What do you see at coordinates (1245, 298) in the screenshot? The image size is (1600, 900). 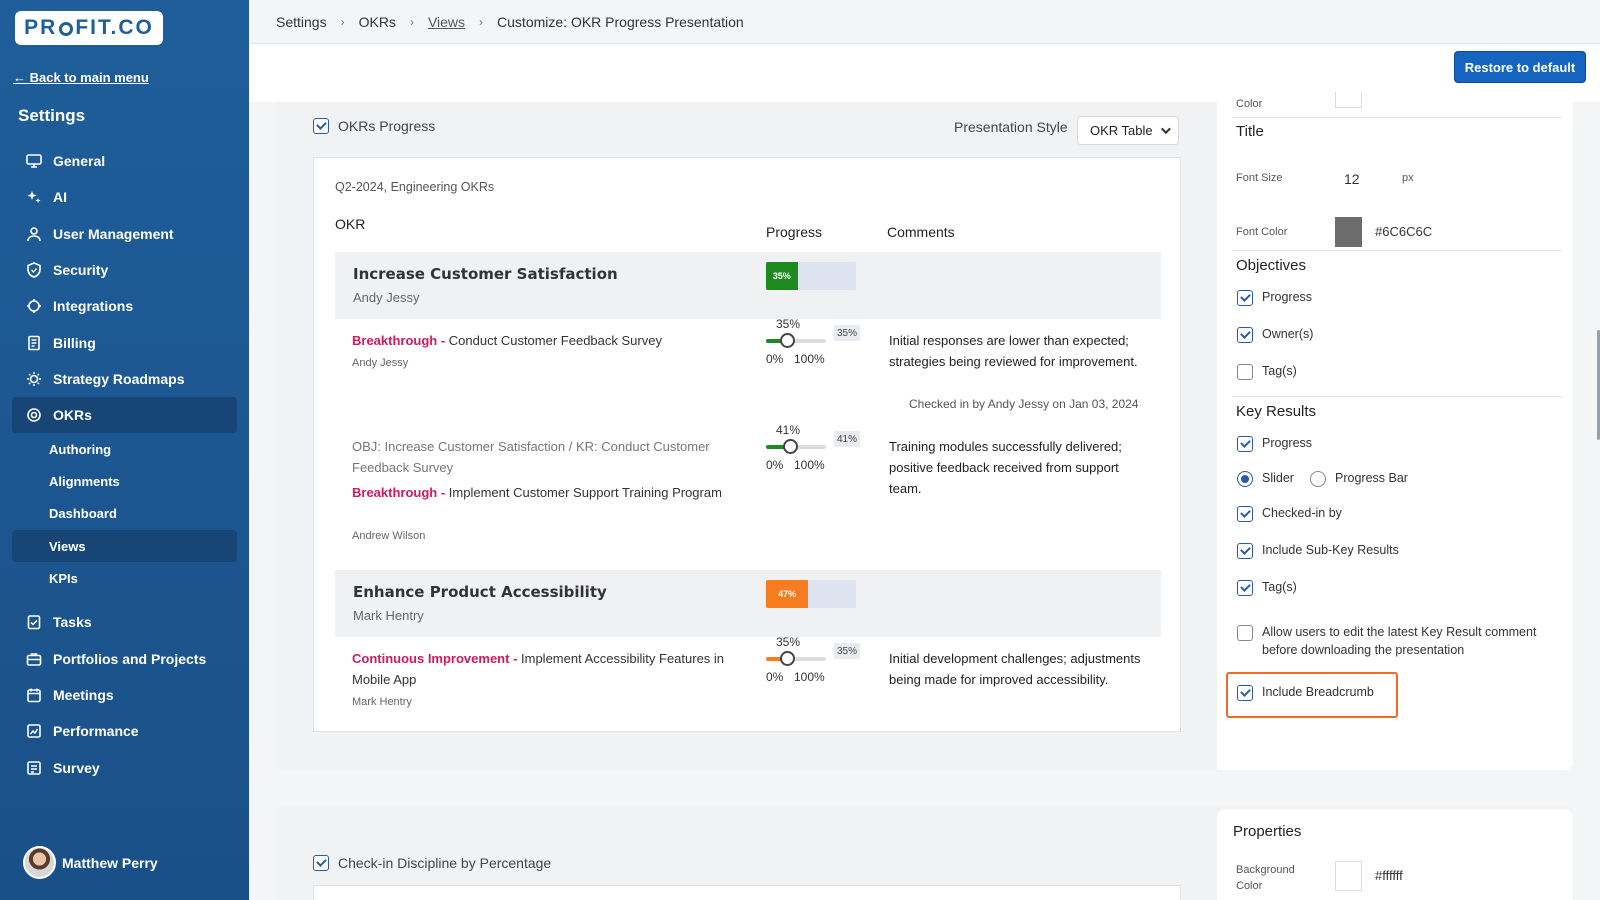 I see `obj-progress-checkbox` at bounding box center [1245, 298].